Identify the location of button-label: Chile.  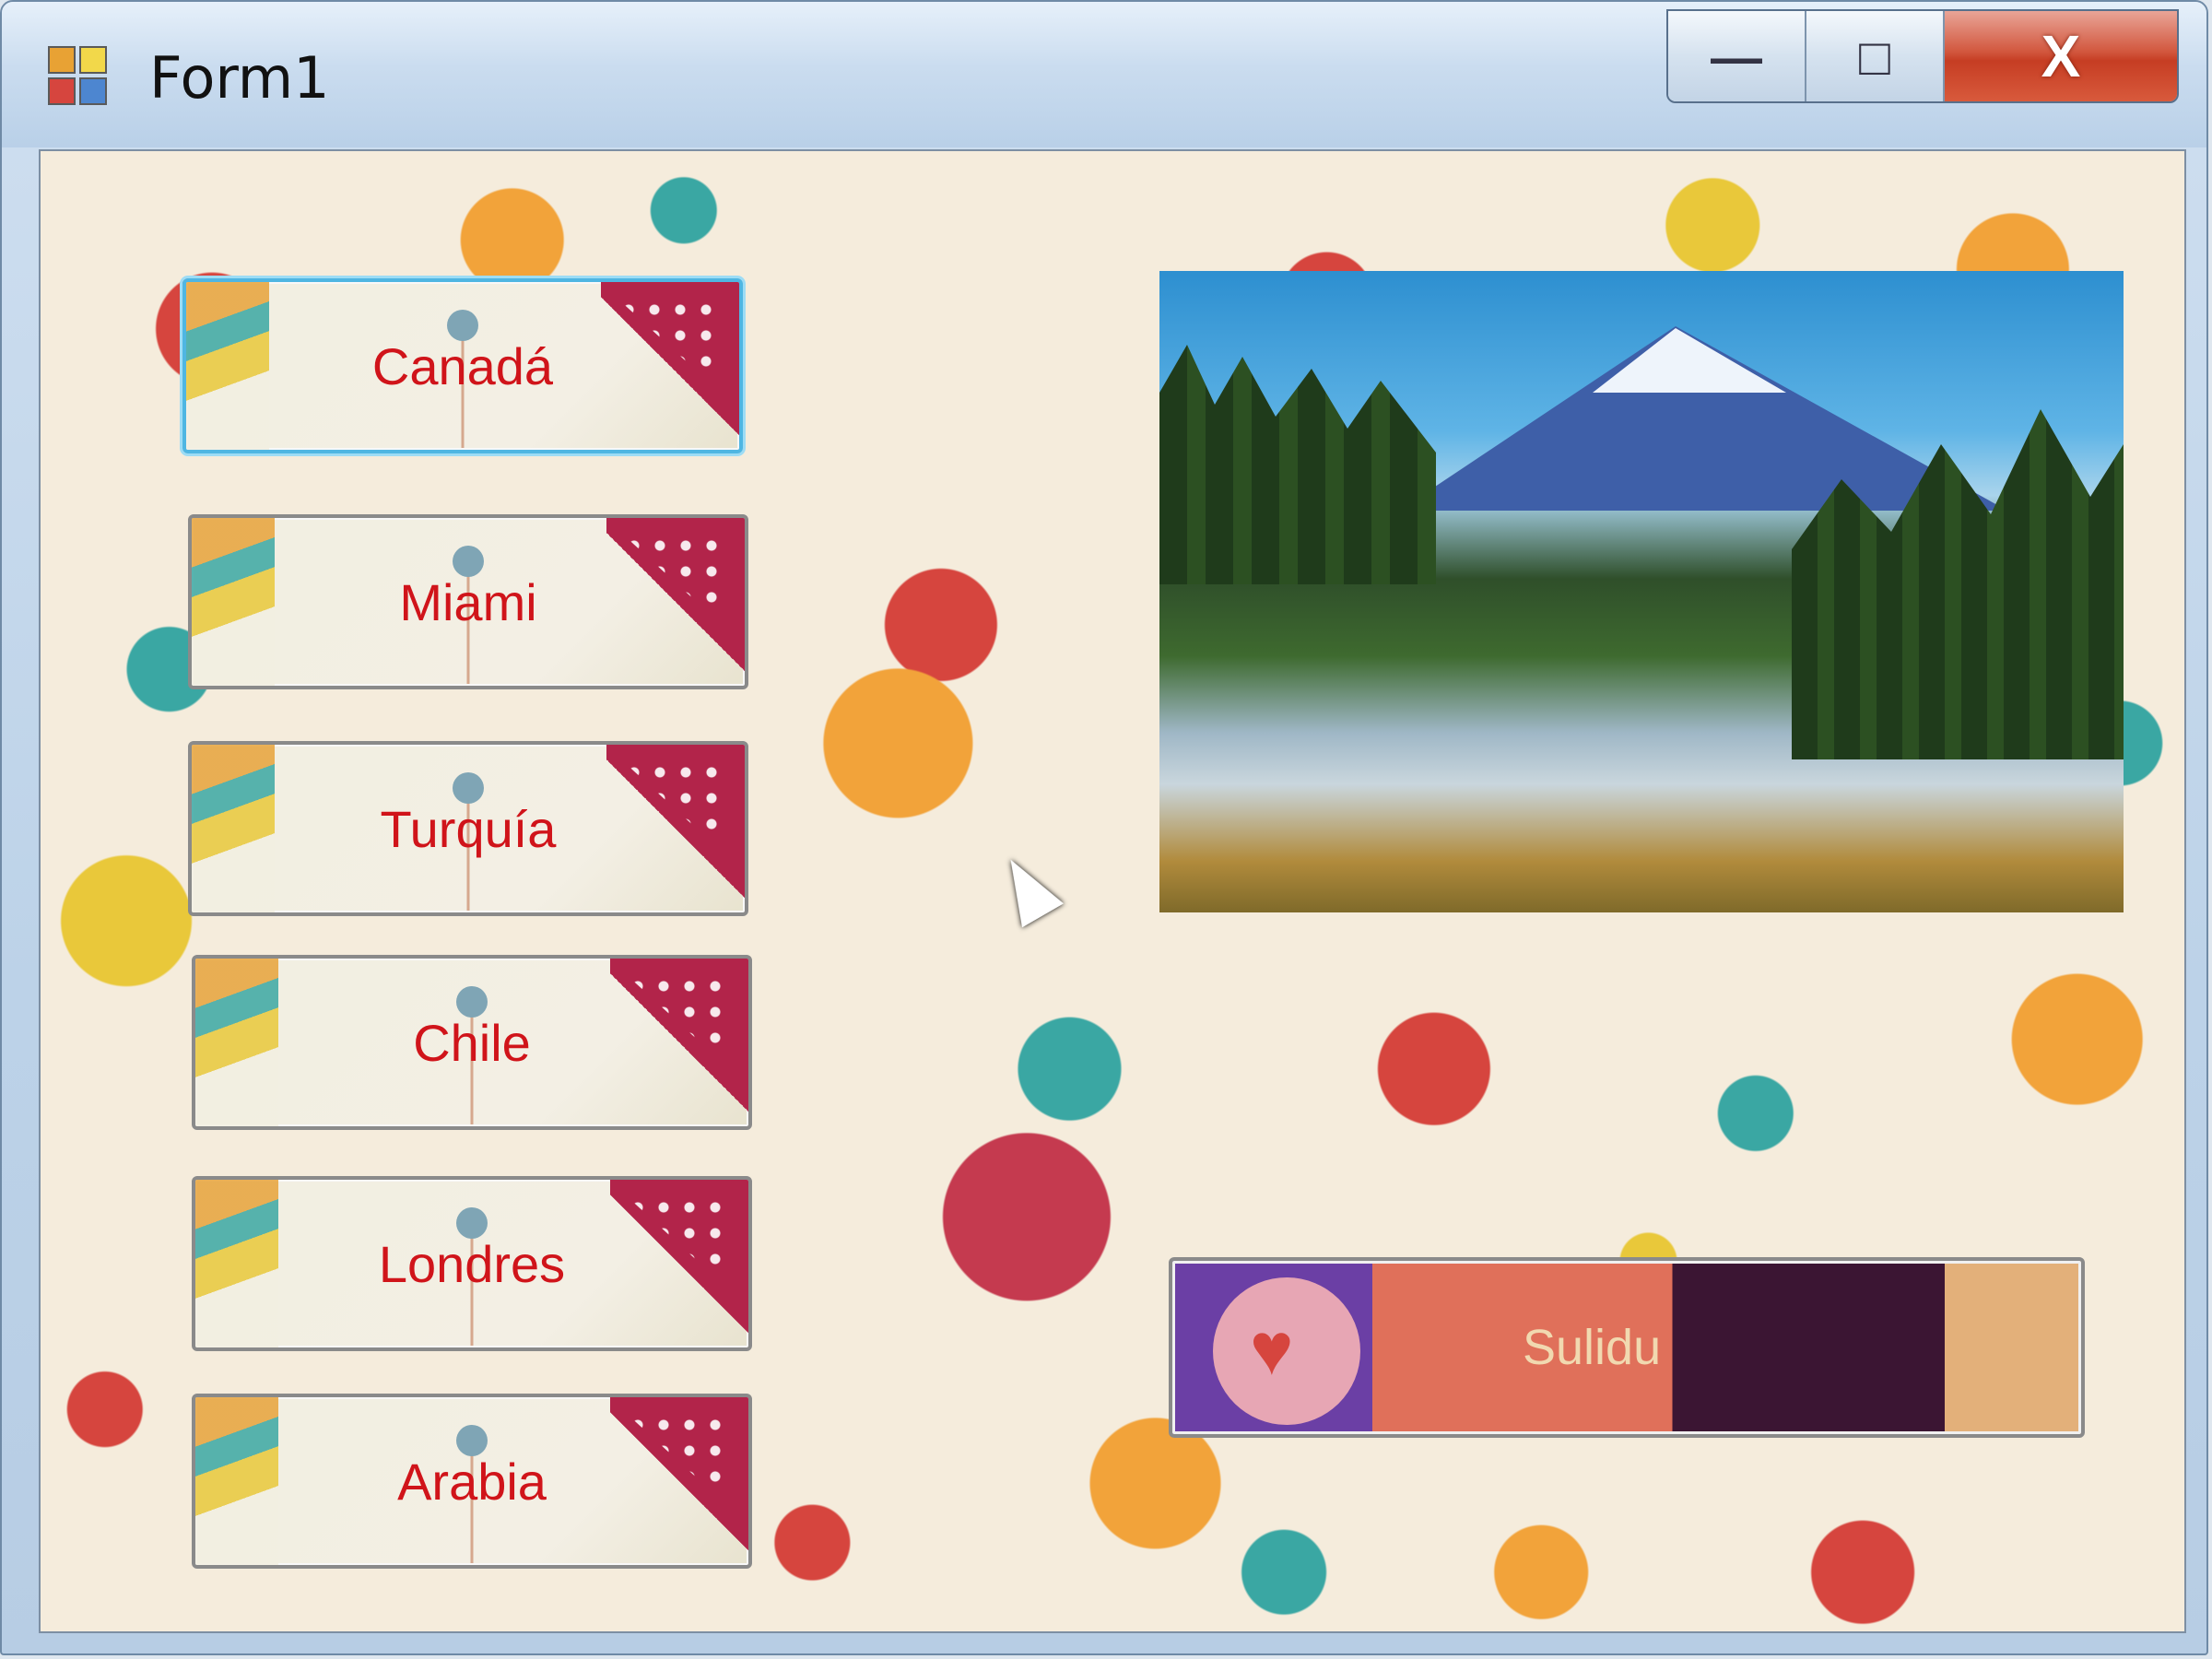
(472, 1042).